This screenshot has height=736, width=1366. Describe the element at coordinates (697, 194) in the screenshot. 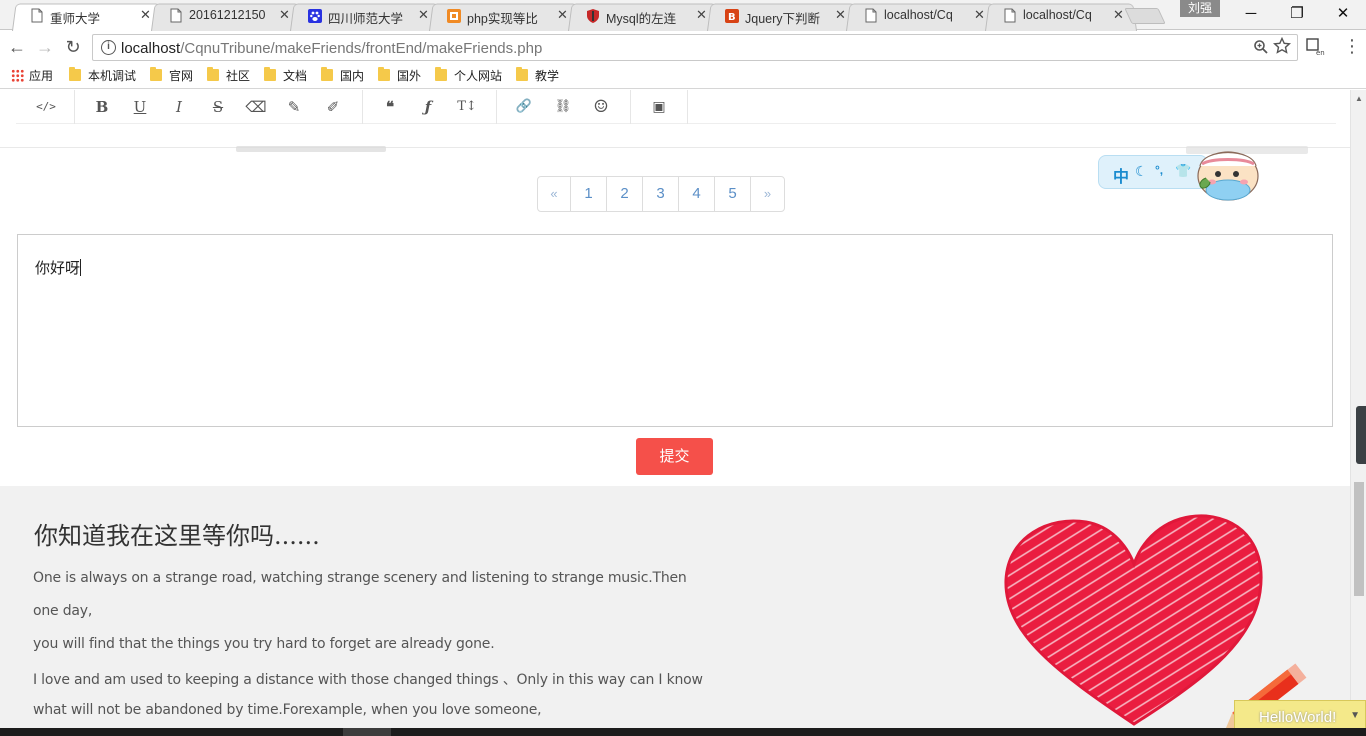

I see `pagination-page: 4` at that location.